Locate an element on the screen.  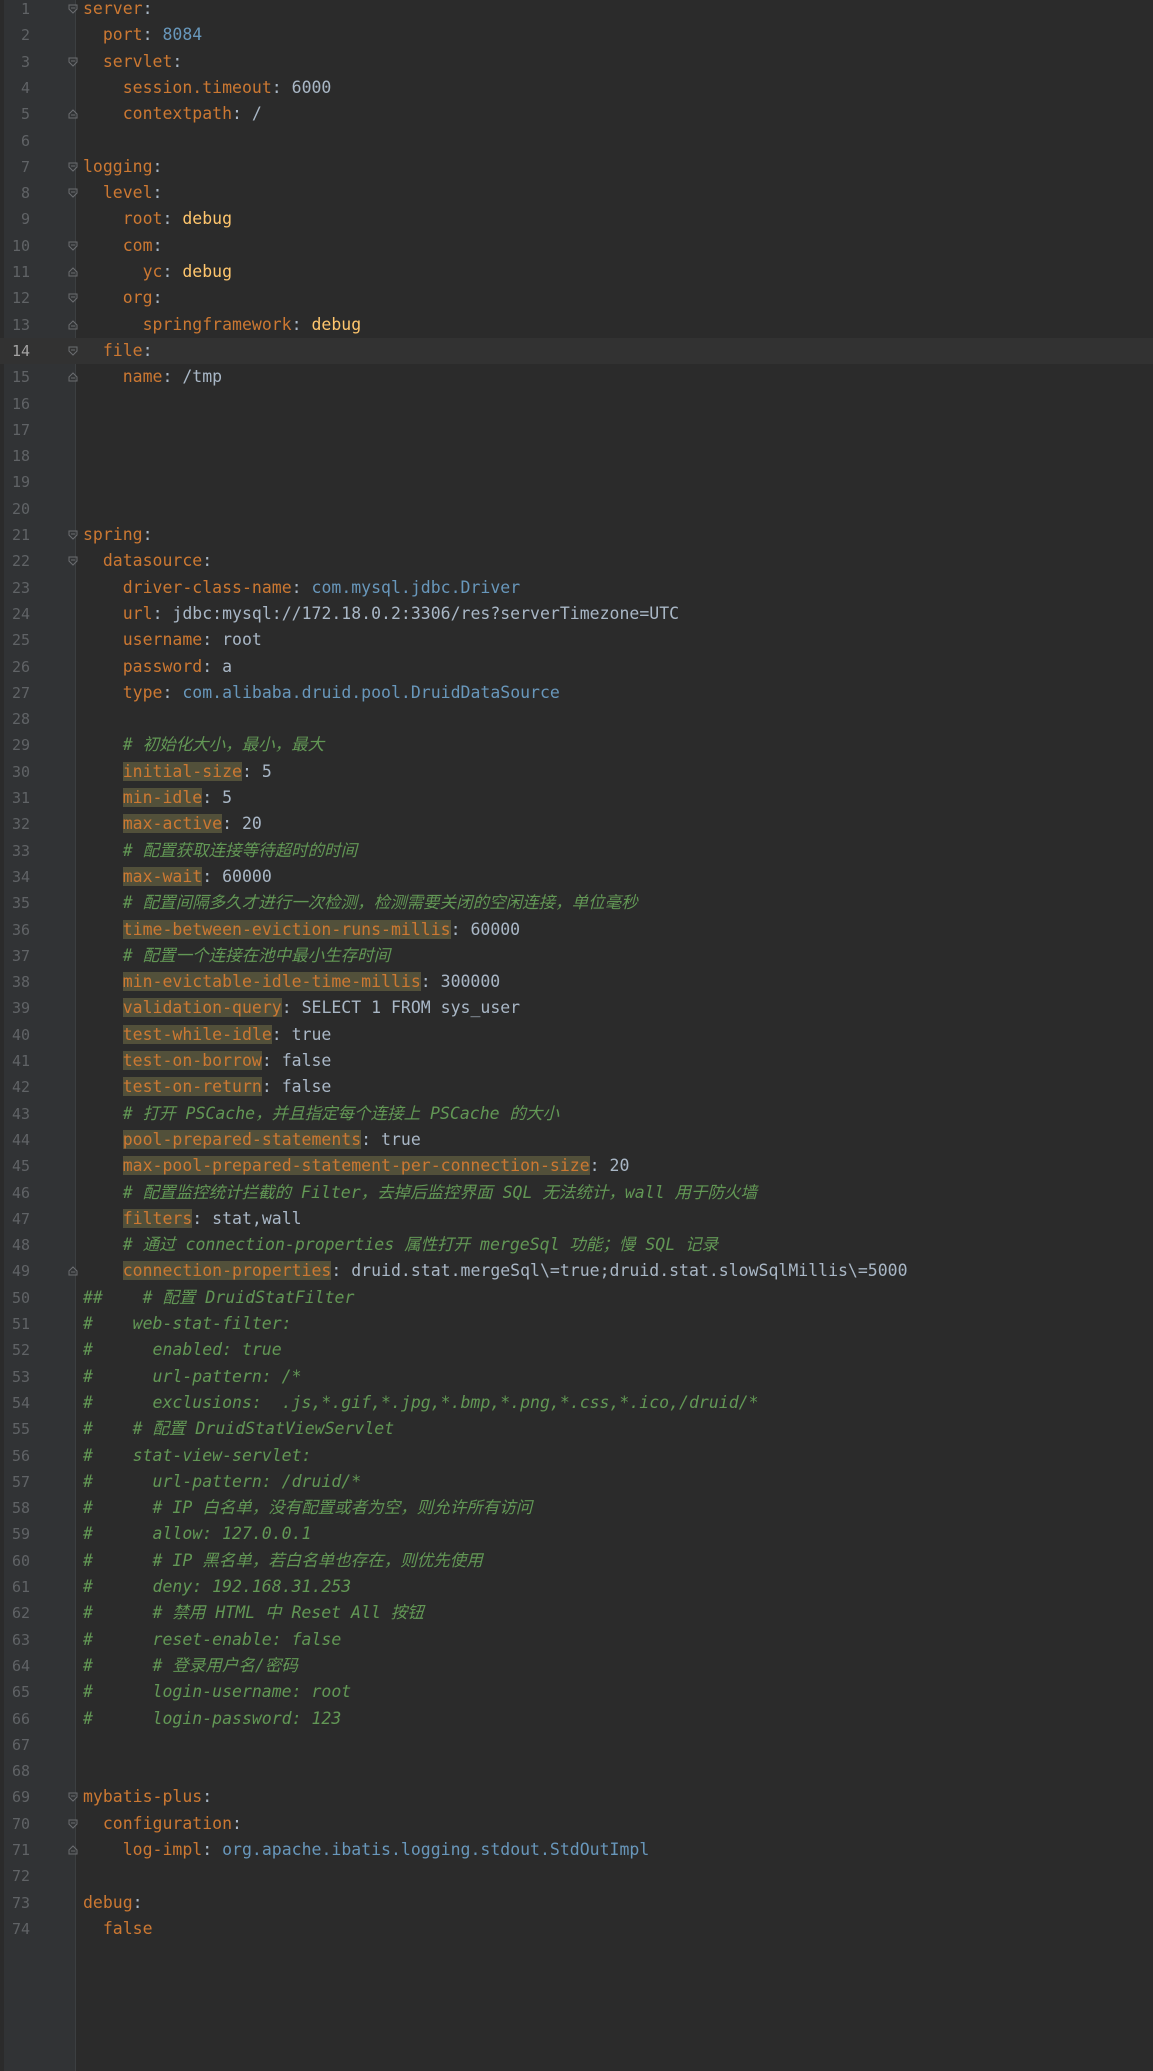
line-number: 56 is located at coordinates (20, 1455).